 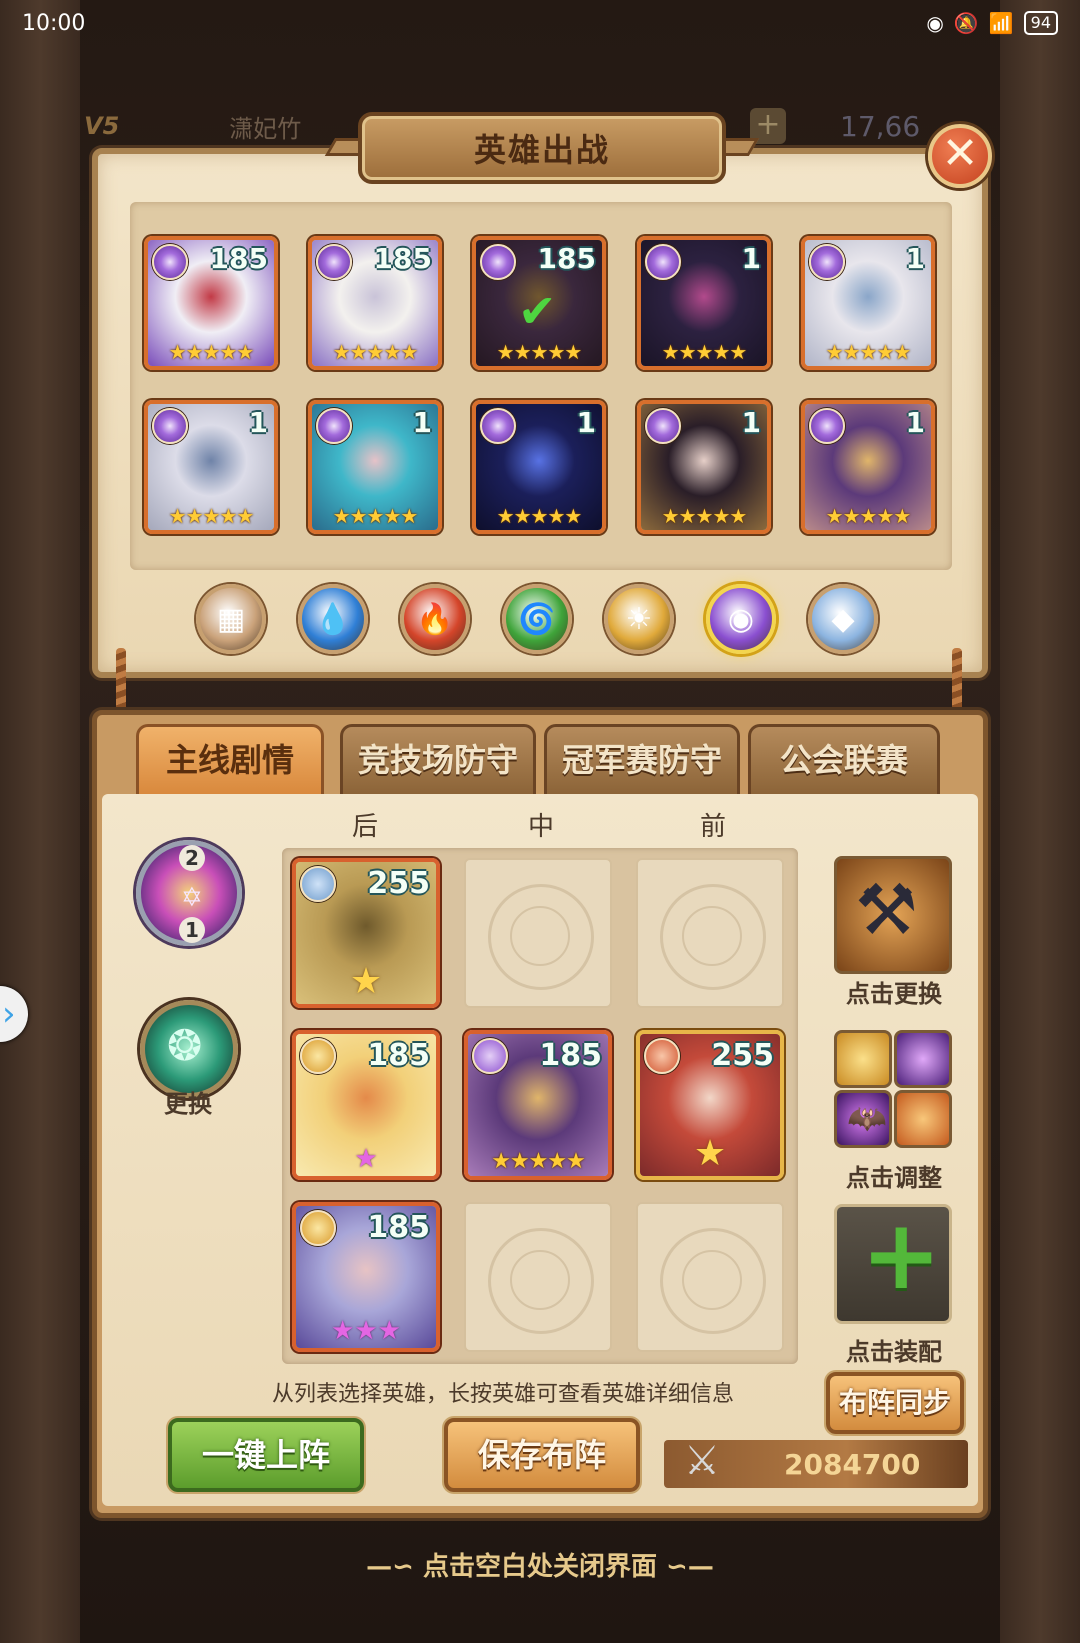 What do you see at coordinates (886, 910) in the screenshot?
I see `mace-icon: ⚒` at bounding box center [886, 910].